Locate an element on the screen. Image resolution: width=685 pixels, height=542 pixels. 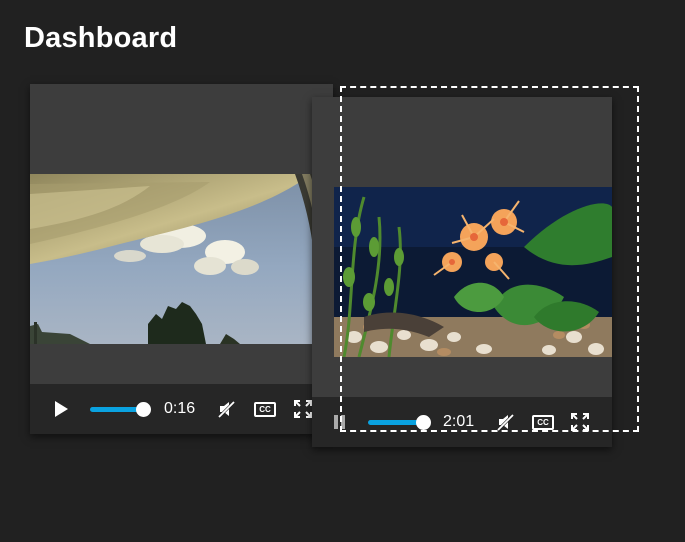
page-title: Dashboard is located at coordinates (101, 38).